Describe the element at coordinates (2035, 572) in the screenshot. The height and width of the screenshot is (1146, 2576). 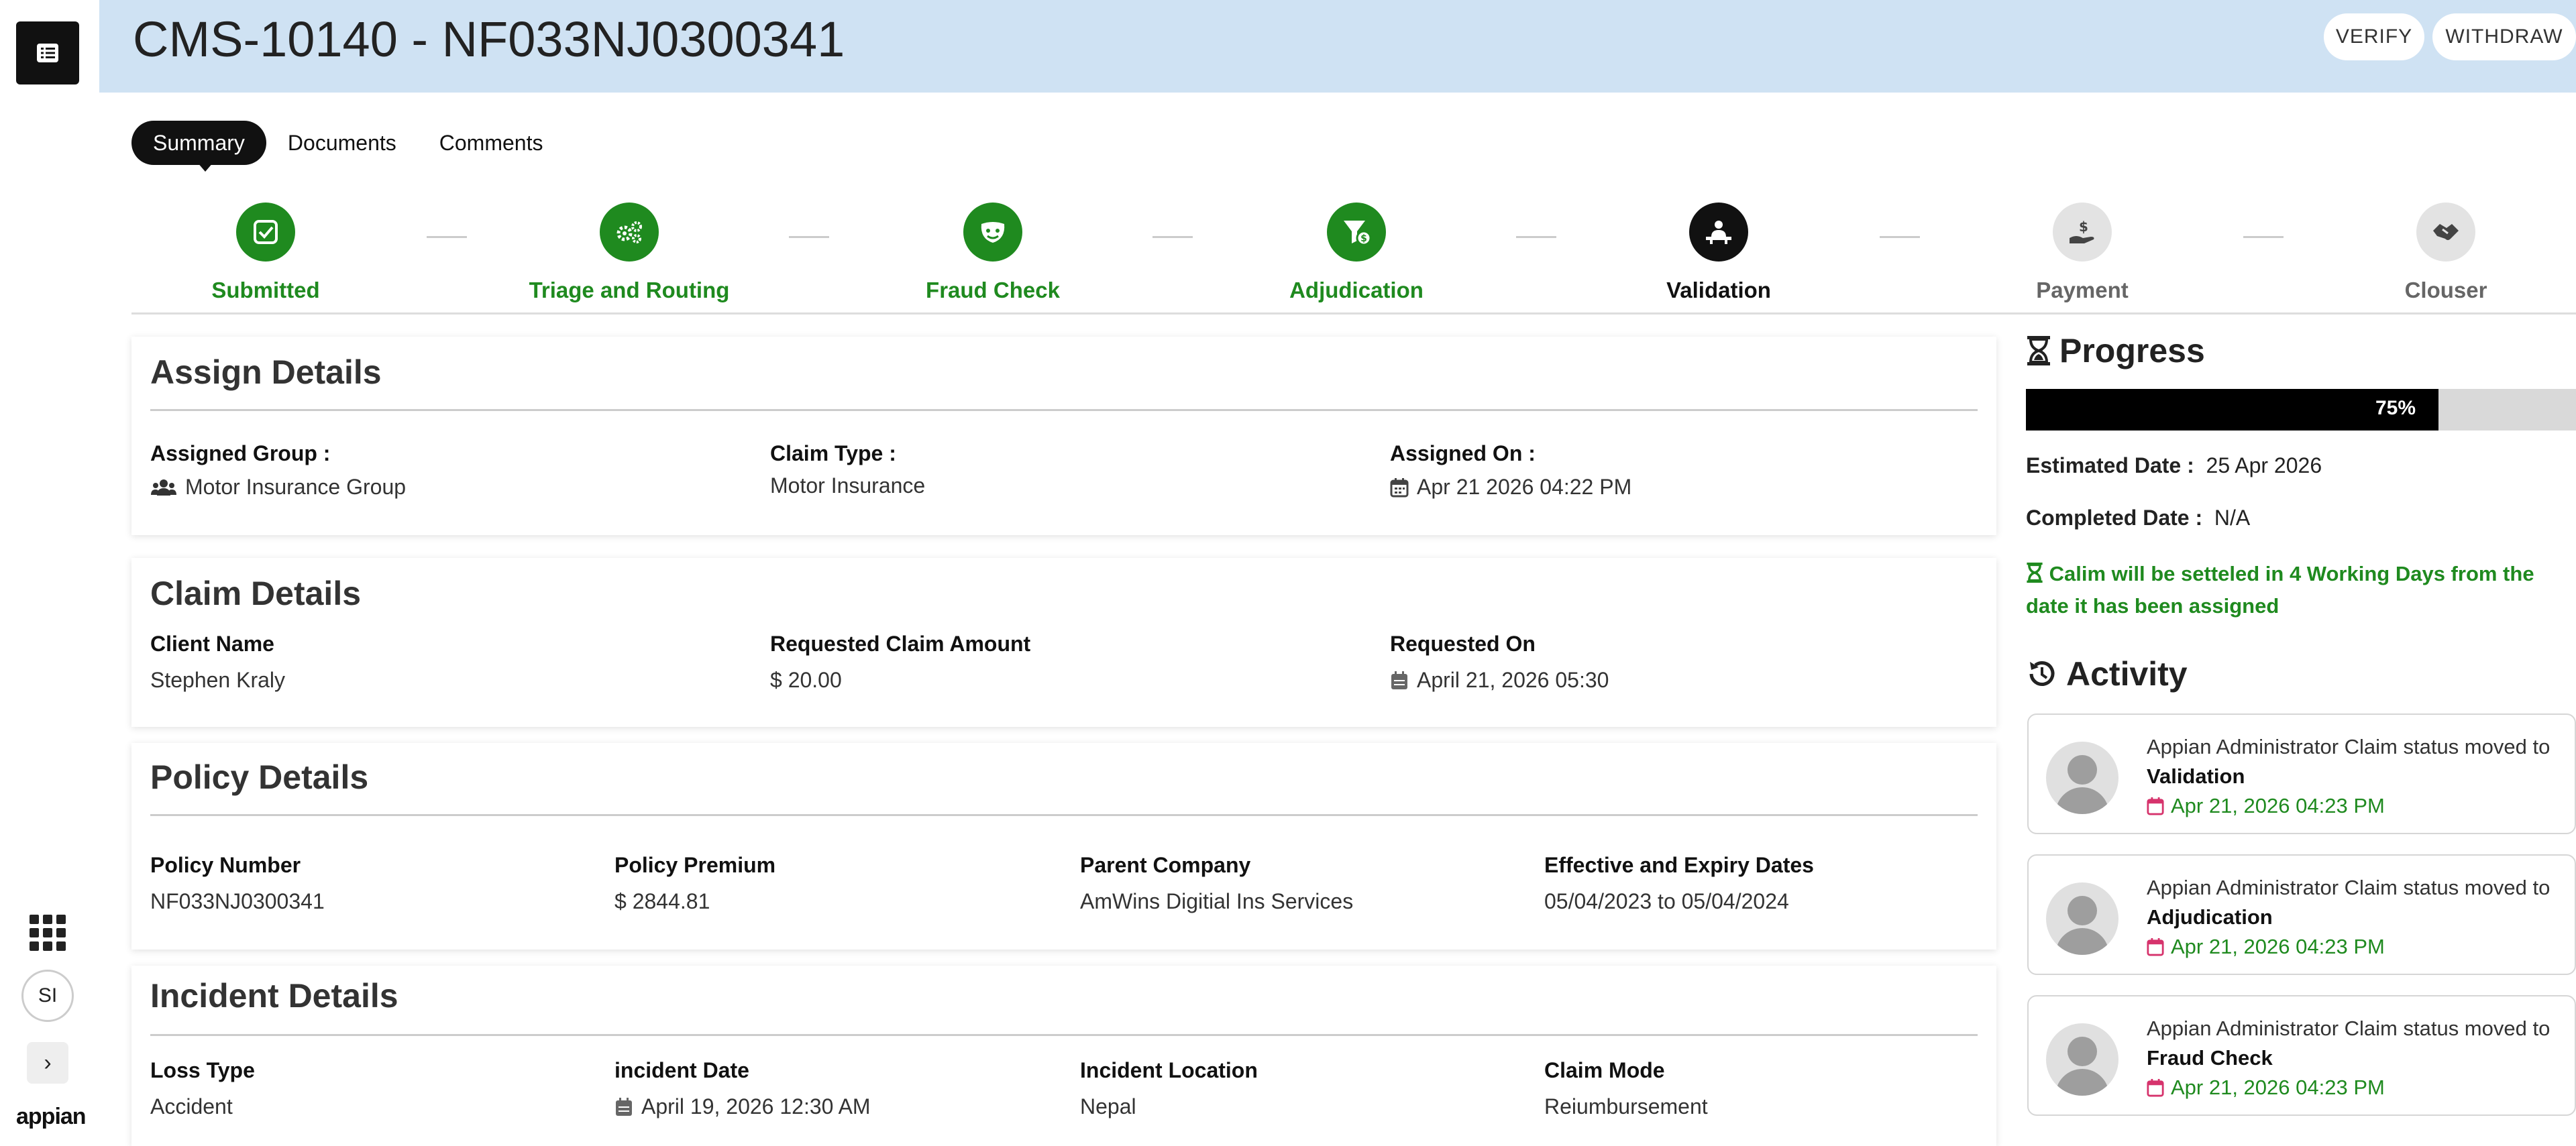
I see `hourglass-icon` at that location.